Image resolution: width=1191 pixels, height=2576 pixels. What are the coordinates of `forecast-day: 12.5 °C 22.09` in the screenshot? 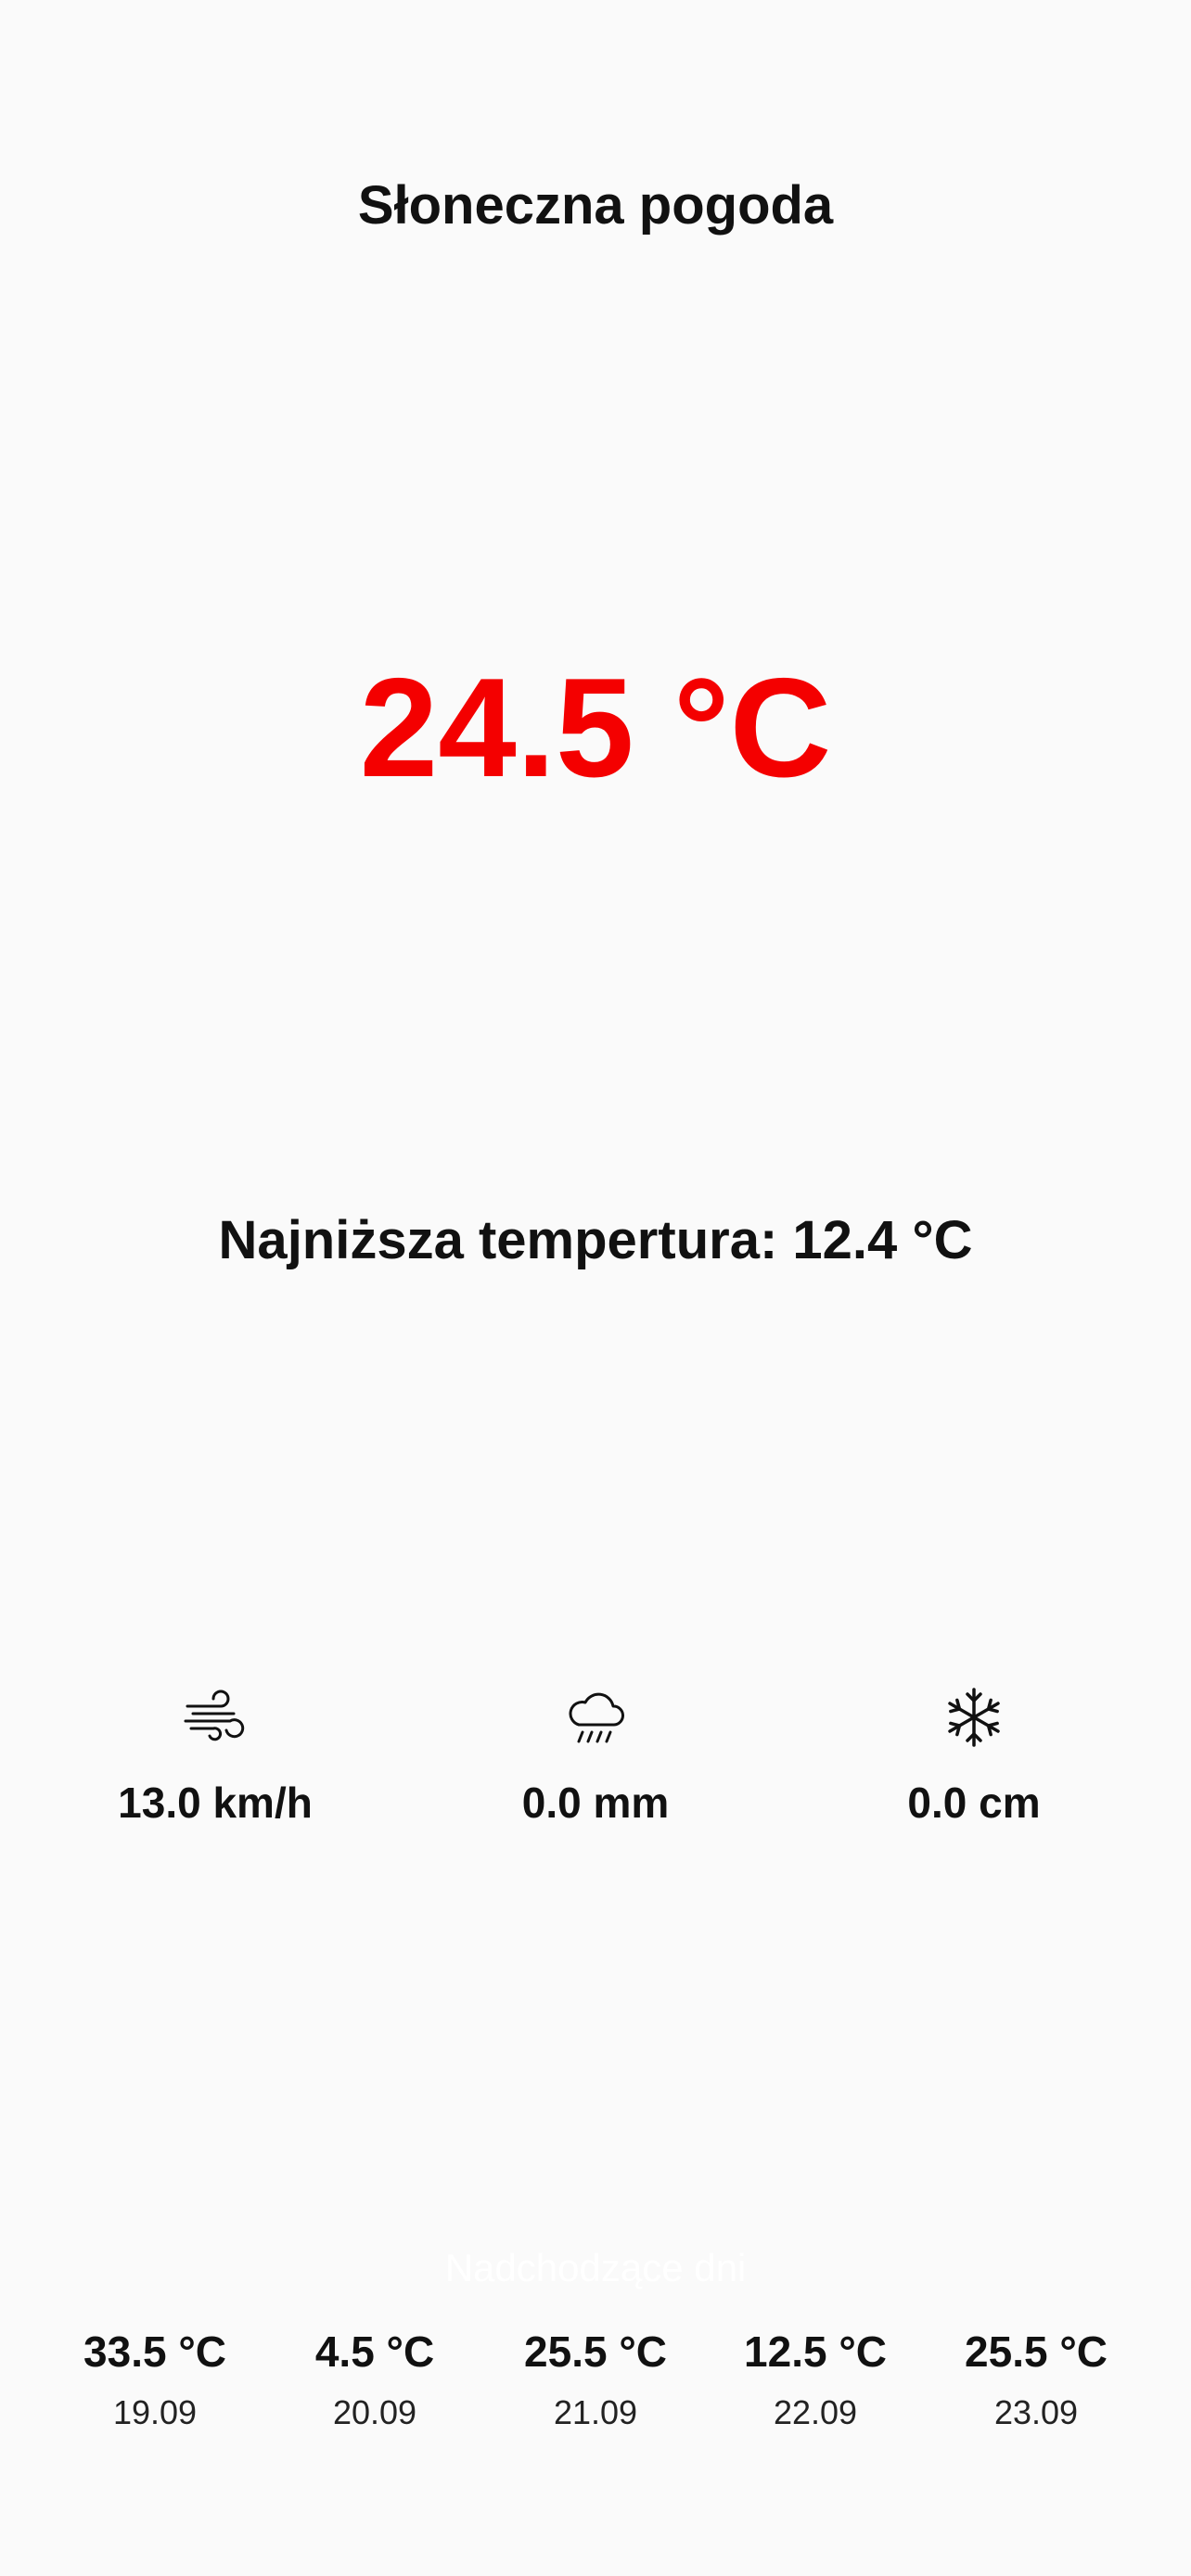 It's located at (816, 2379).